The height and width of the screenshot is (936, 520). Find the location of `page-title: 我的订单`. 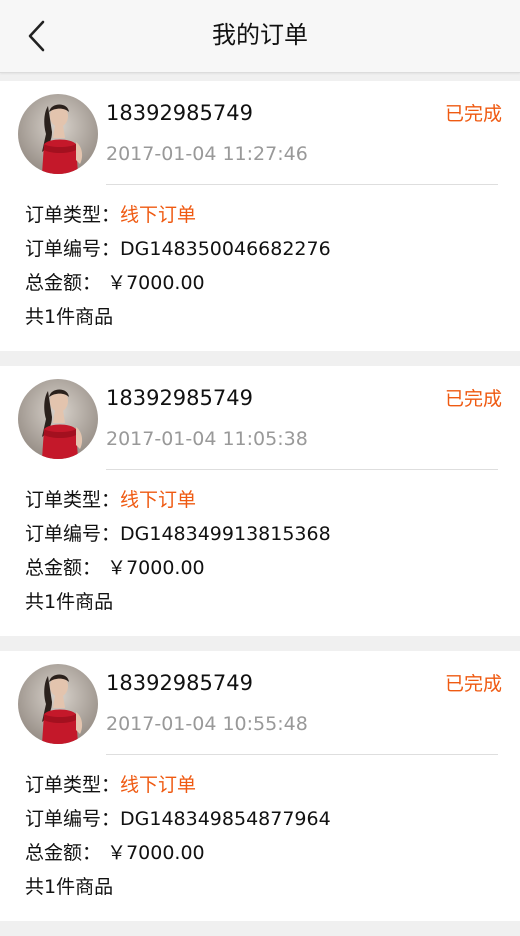

page-title: 我的订单 is located at coordinates (260, 35).